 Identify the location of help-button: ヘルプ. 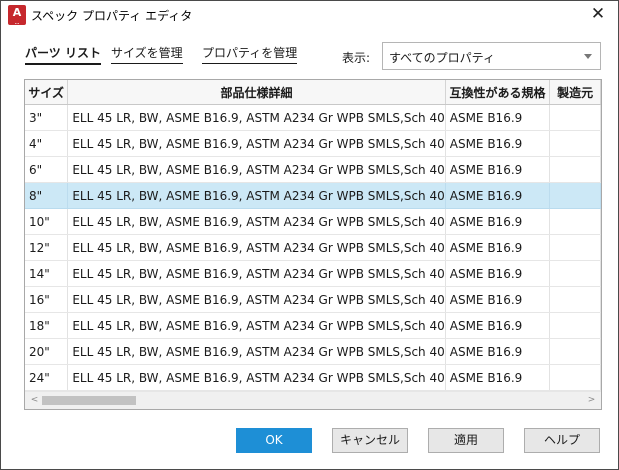
(562, 440).